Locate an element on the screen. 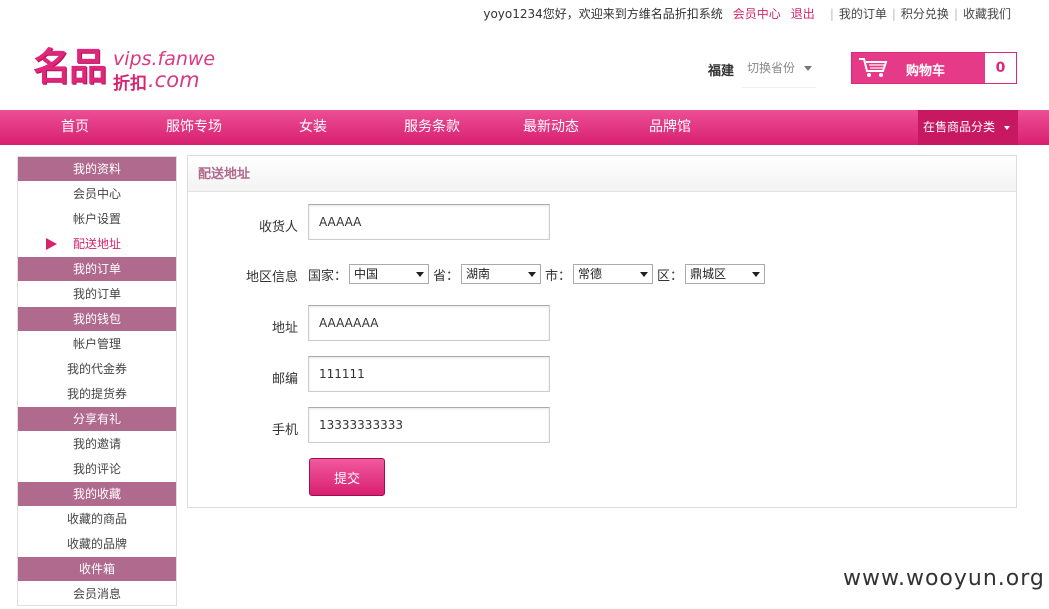 This screenshot has height=609, width=1049. country-select: 中国 is located at coordinates (389, 274).